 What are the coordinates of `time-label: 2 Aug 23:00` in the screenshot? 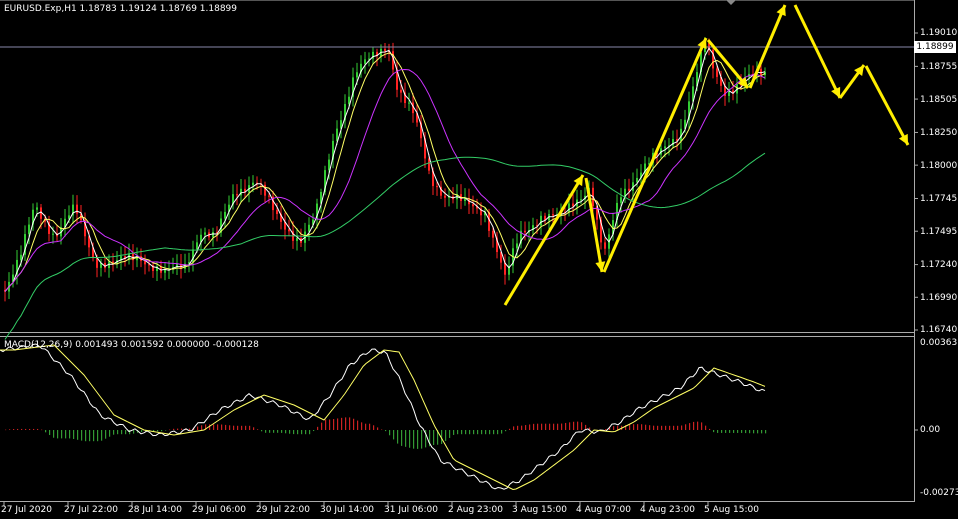 It's located at (475, 510).